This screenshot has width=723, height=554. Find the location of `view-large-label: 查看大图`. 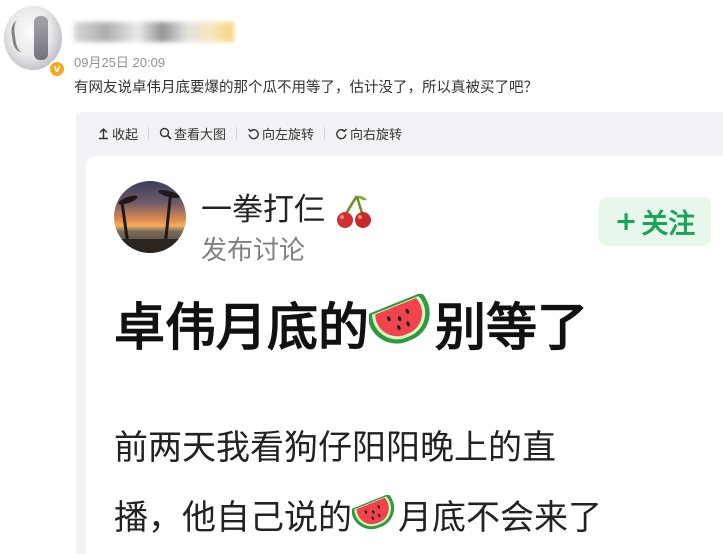

view-large-label: 查看大图 is located at coordinates (200, 135).